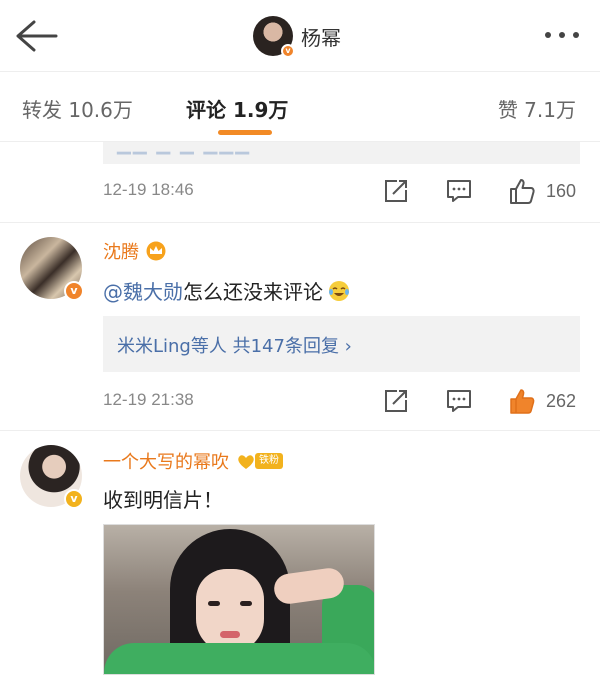 The width and height of the screenshot is (600, 675). Describe the element at coordinates (237, 108) in the screenshot. I see `tab-comment: 评论 1.9万` at that location.